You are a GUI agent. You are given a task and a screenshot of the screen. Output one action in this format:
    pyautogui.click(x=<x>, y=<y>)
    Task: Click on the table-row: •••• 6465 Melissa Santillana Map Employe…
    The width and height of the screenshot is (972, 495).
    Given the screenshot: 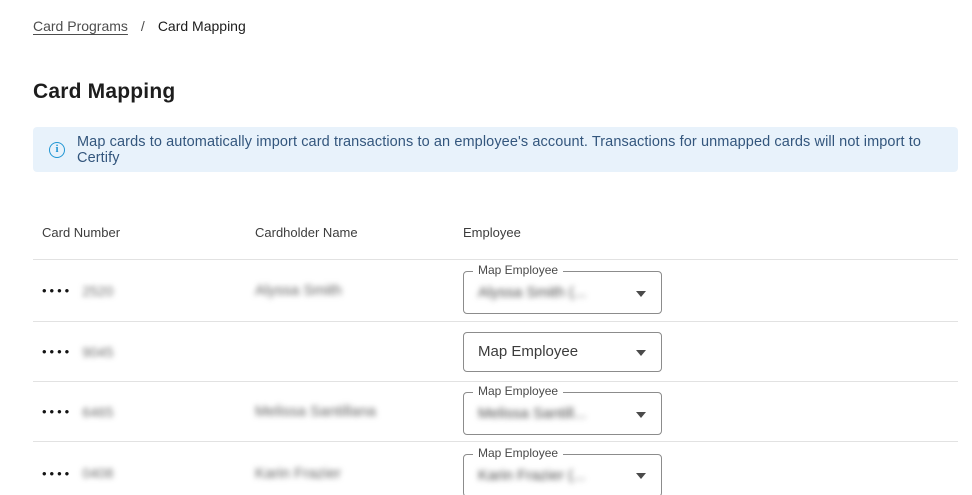 What is the action you would take?
    pyautogui.click(x=495, y=412)
    